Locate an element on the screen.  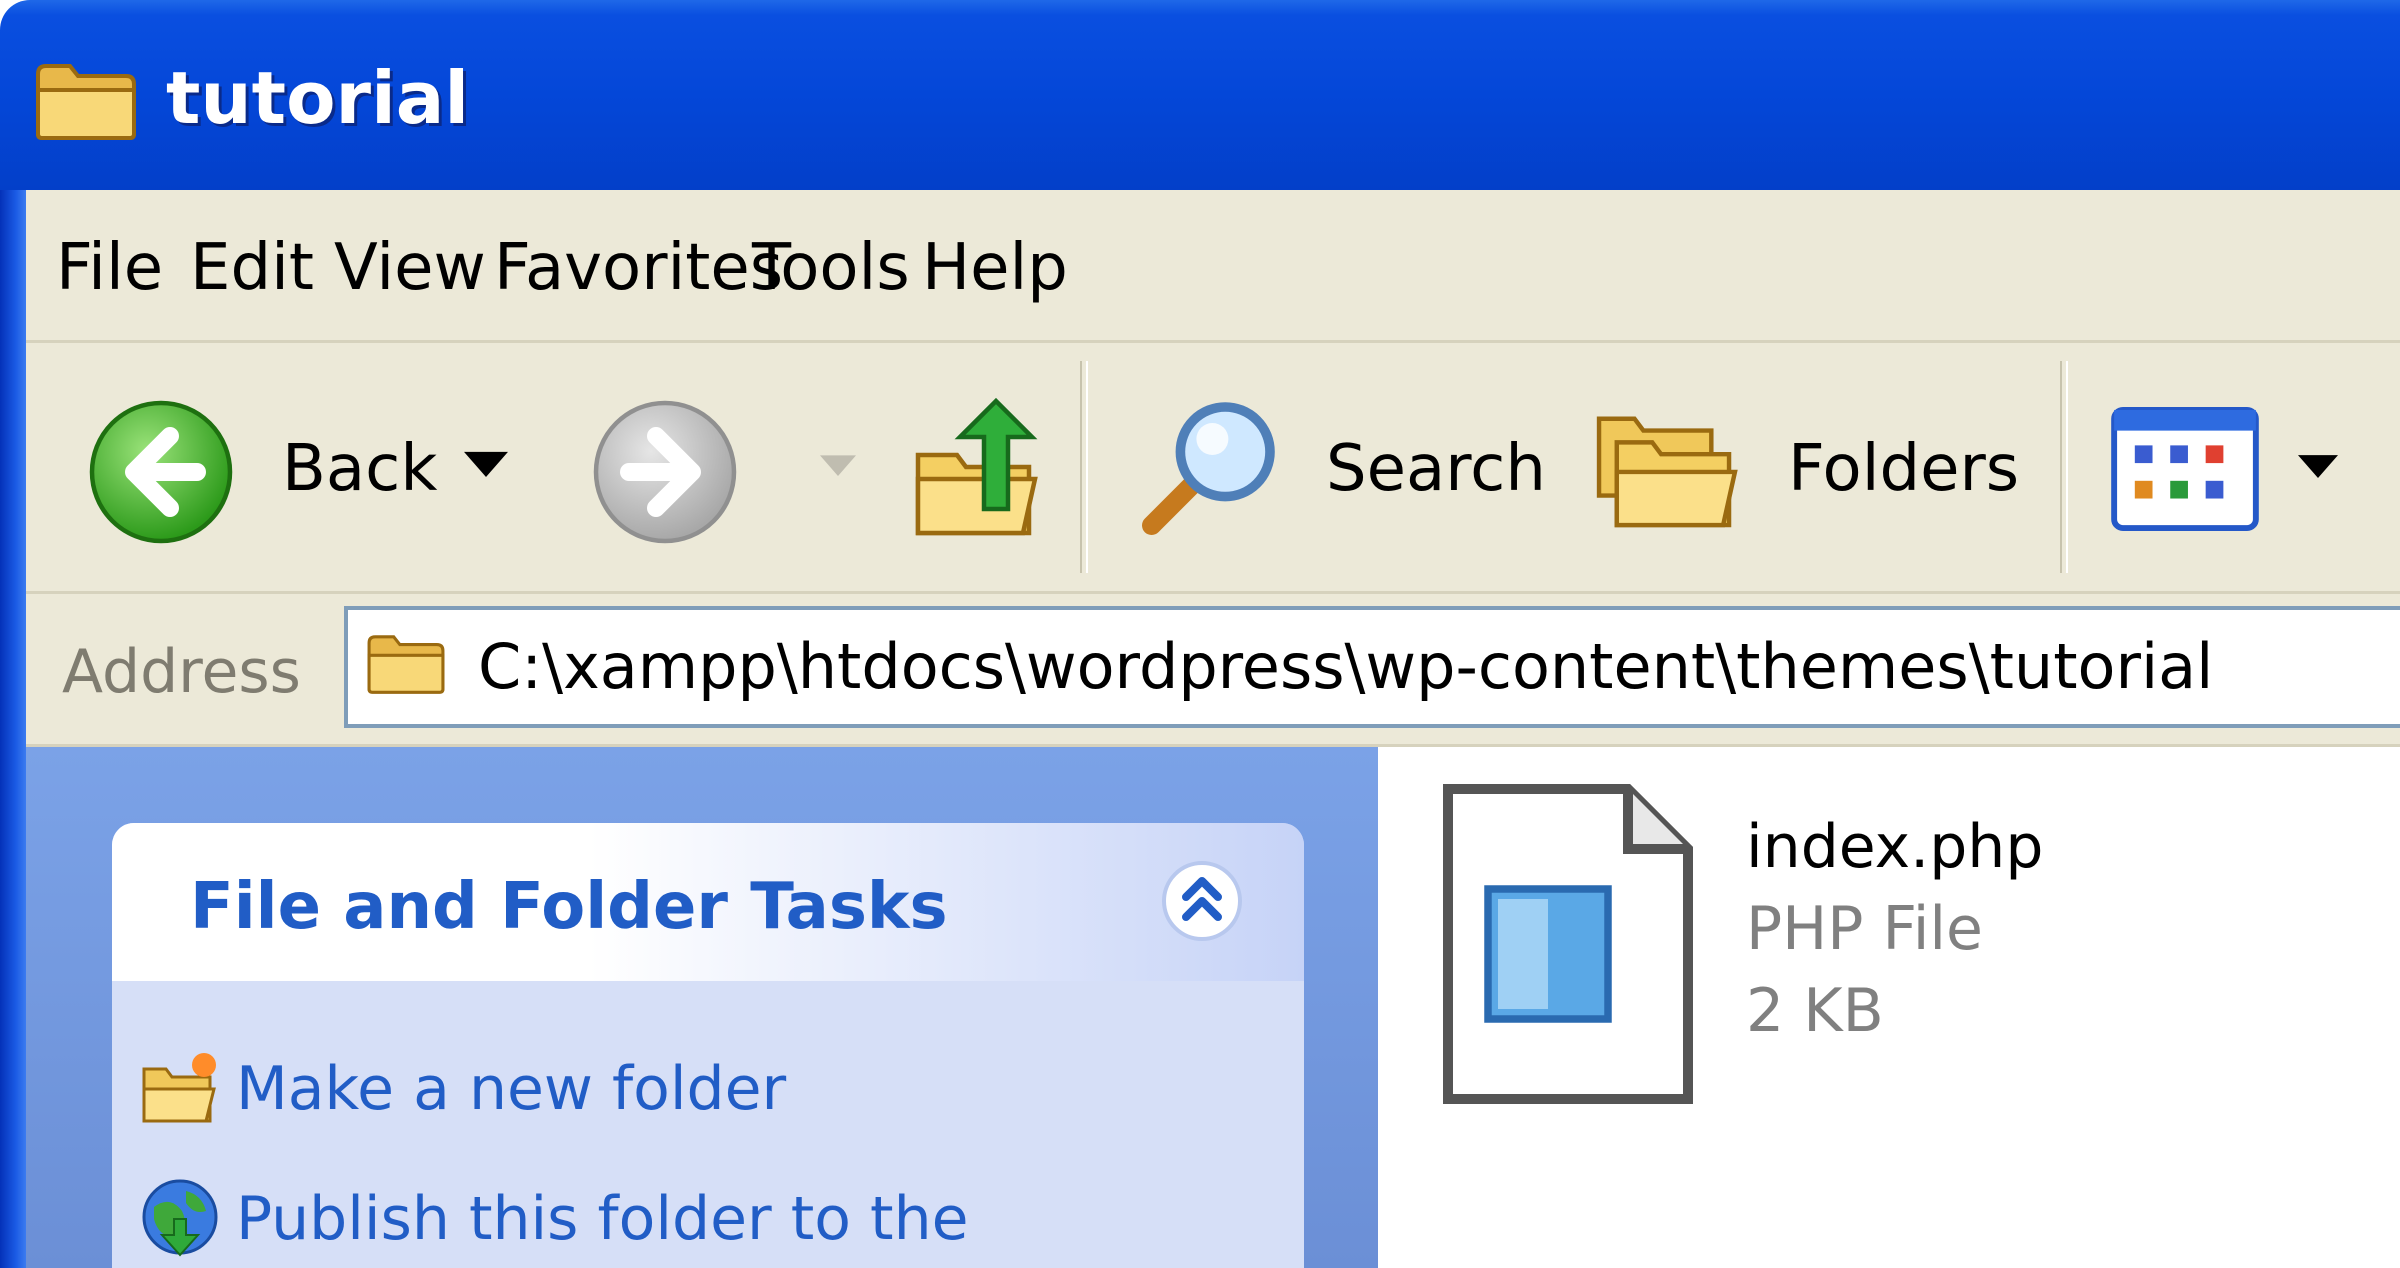
file-item: index.php PHP File 2 KB is located at coordinates (1828, 925).